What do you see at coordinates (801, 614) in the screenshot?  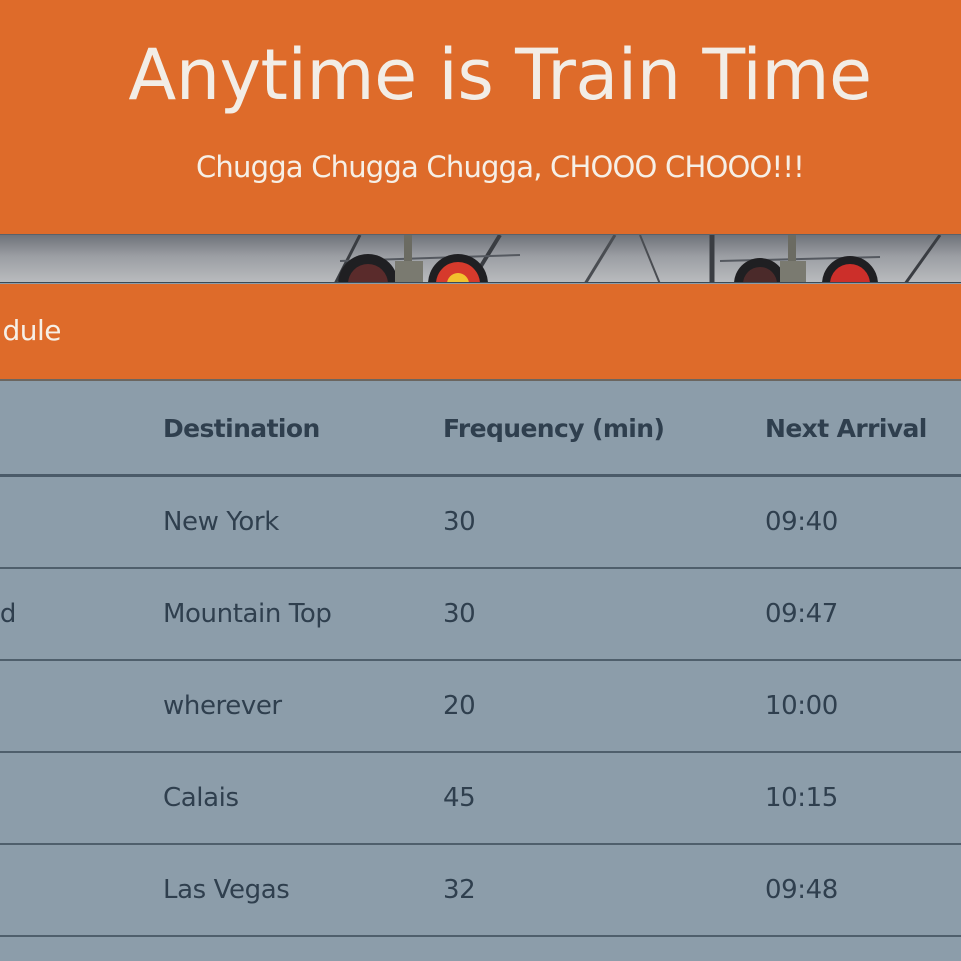 I see `next-arrival-cell: 09:47` at bounding box center [801, 614].